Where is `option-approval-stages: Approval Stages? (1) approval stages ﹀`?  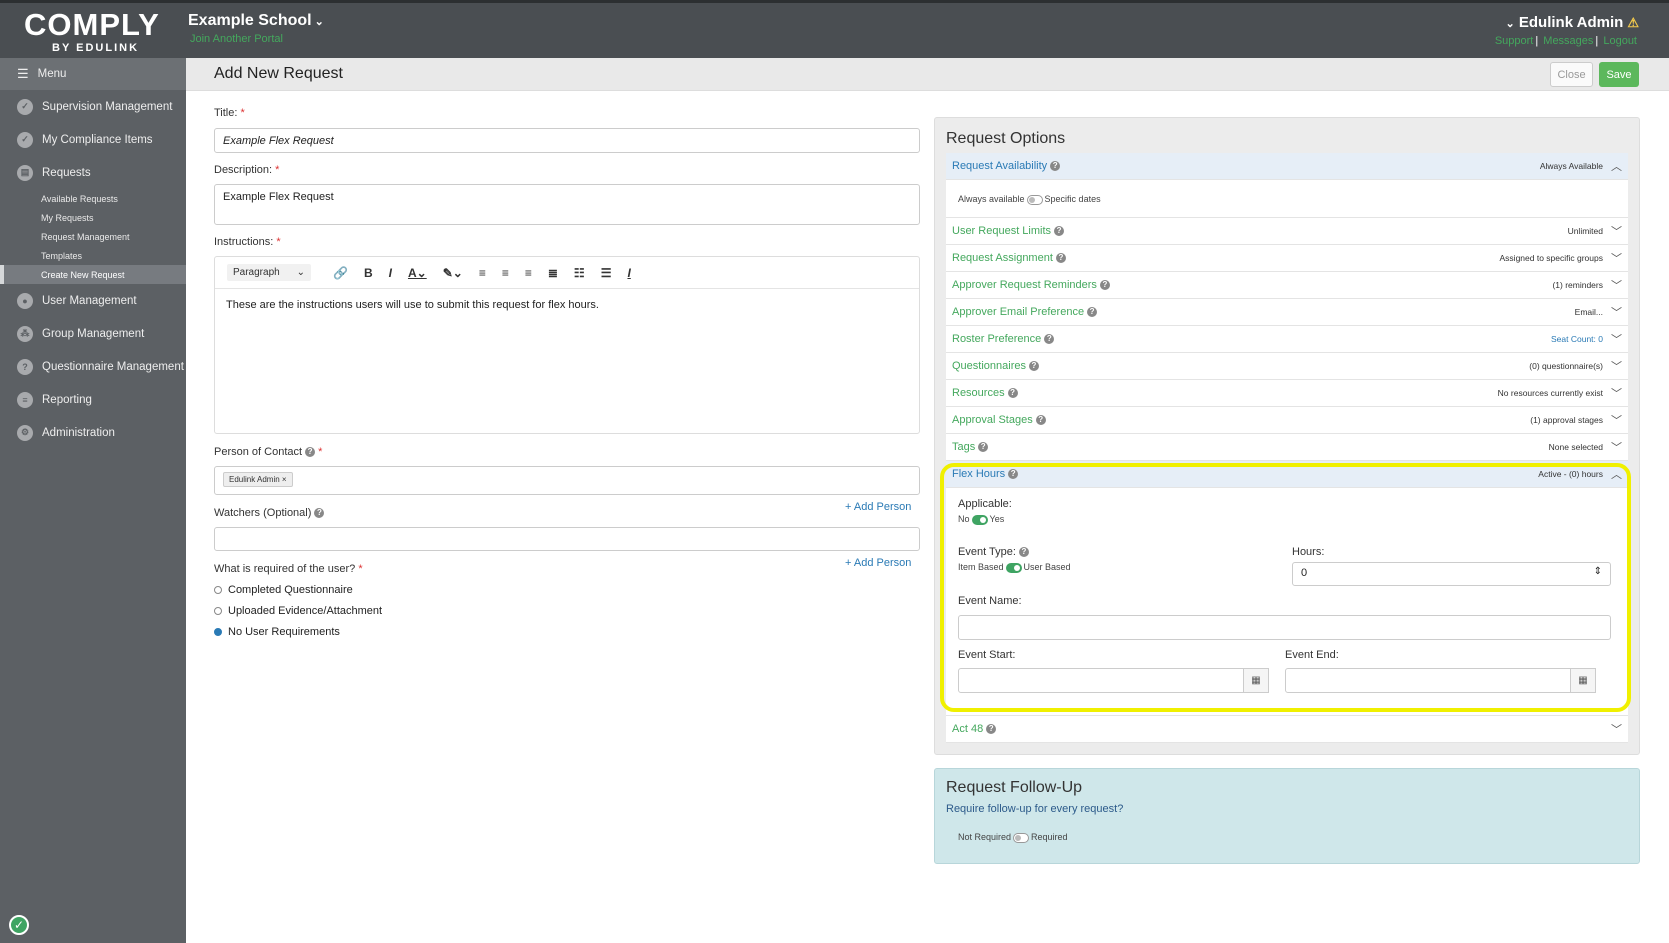
option-approval-stages: Approval Stages? (1) approval stages ﹀ is located at coordinates (1287, 420).